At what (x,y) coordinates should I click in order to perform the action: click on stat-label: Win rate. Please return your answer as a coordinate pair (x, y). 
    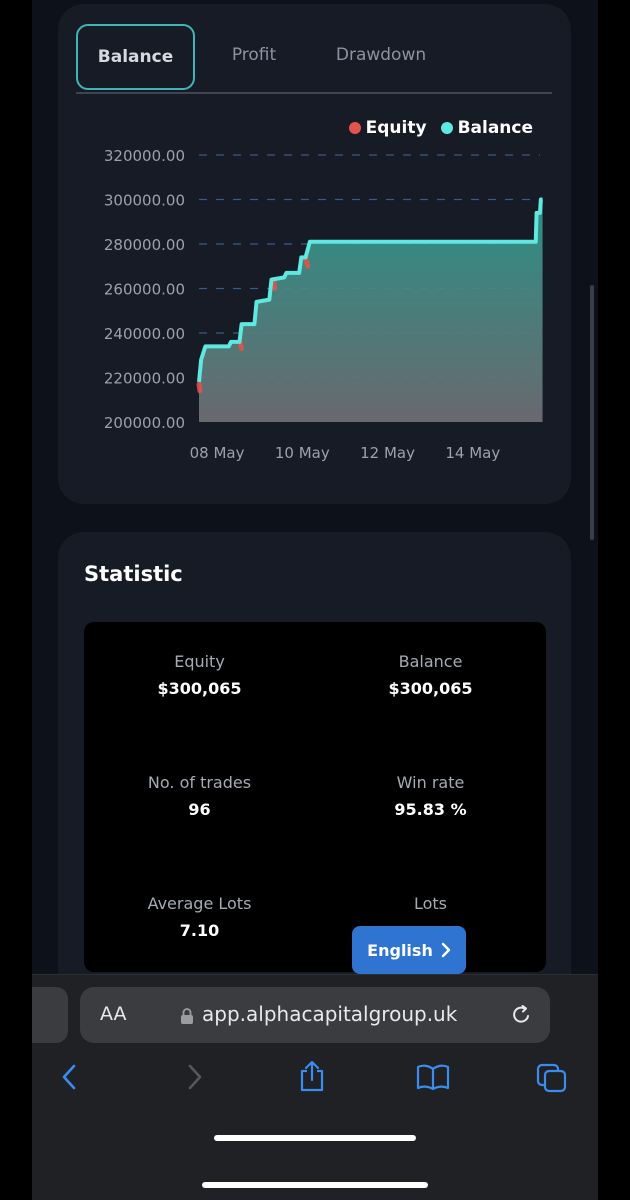
    Looking at the image, I should click on (430, 782).